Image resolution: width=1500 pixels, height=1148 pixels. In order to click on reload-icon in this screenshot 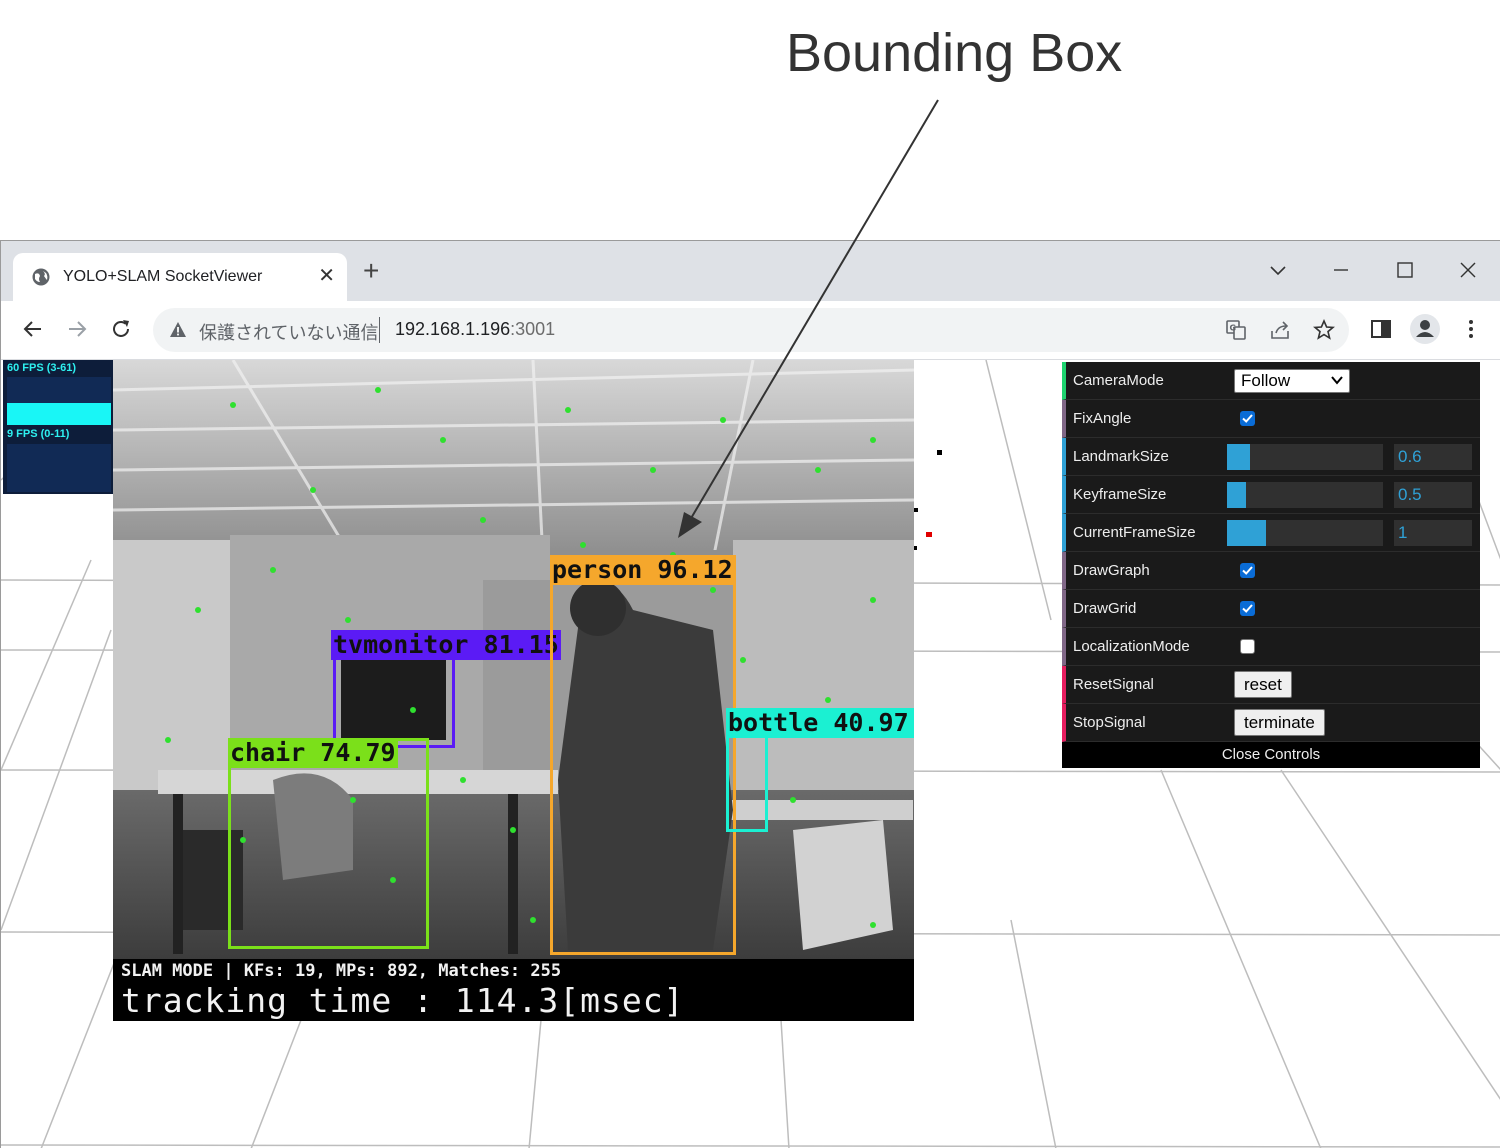, I will do `click(121, 329)`.